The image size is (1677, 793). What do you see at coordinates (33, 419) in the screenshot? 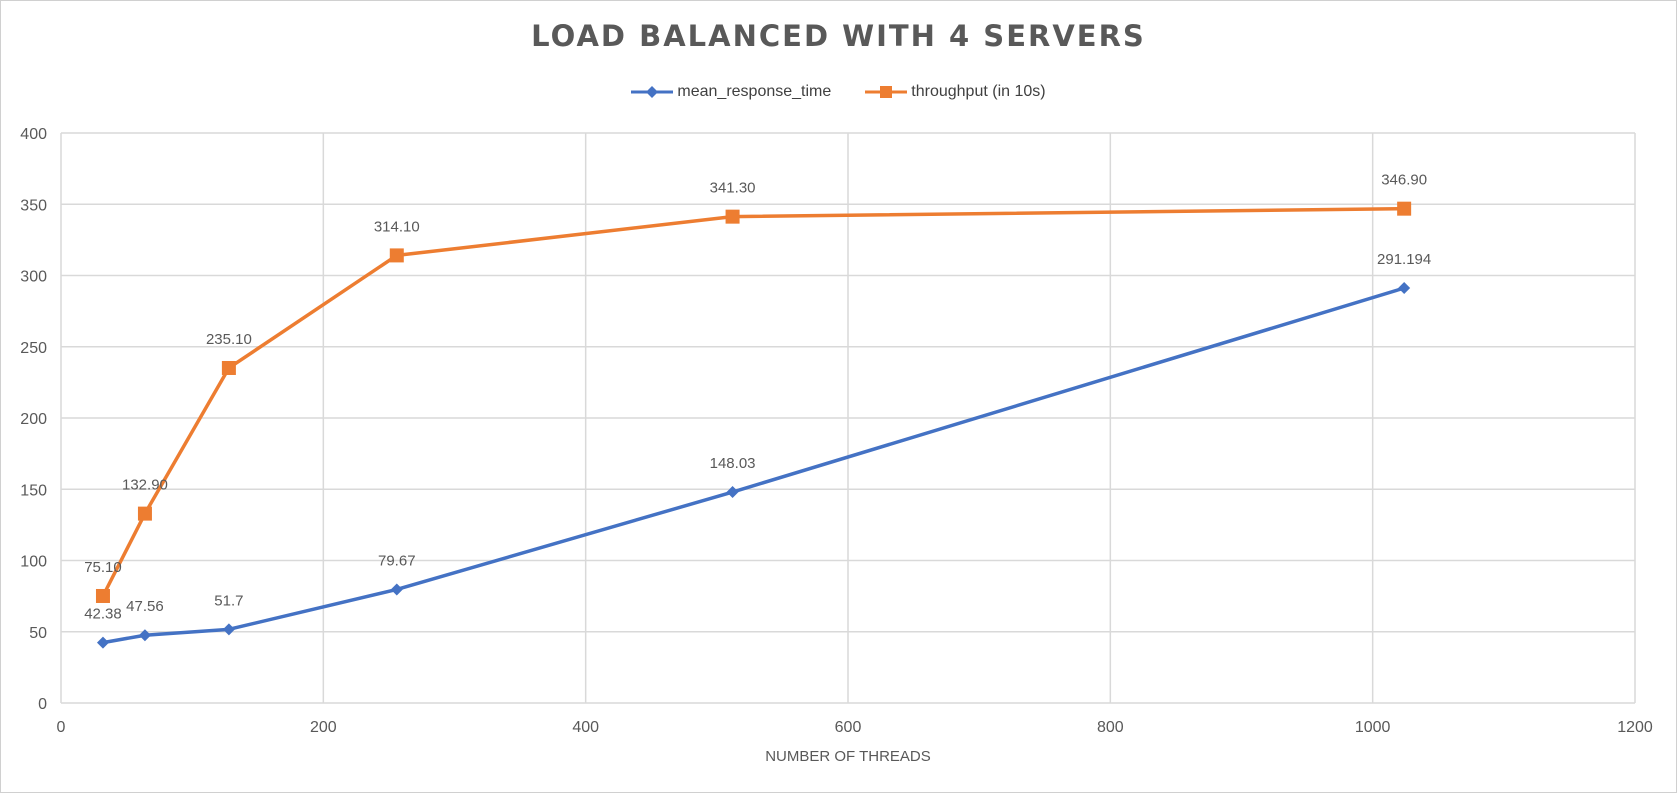
I see `y-tick-label: 200` at bounding box center [33, 419].